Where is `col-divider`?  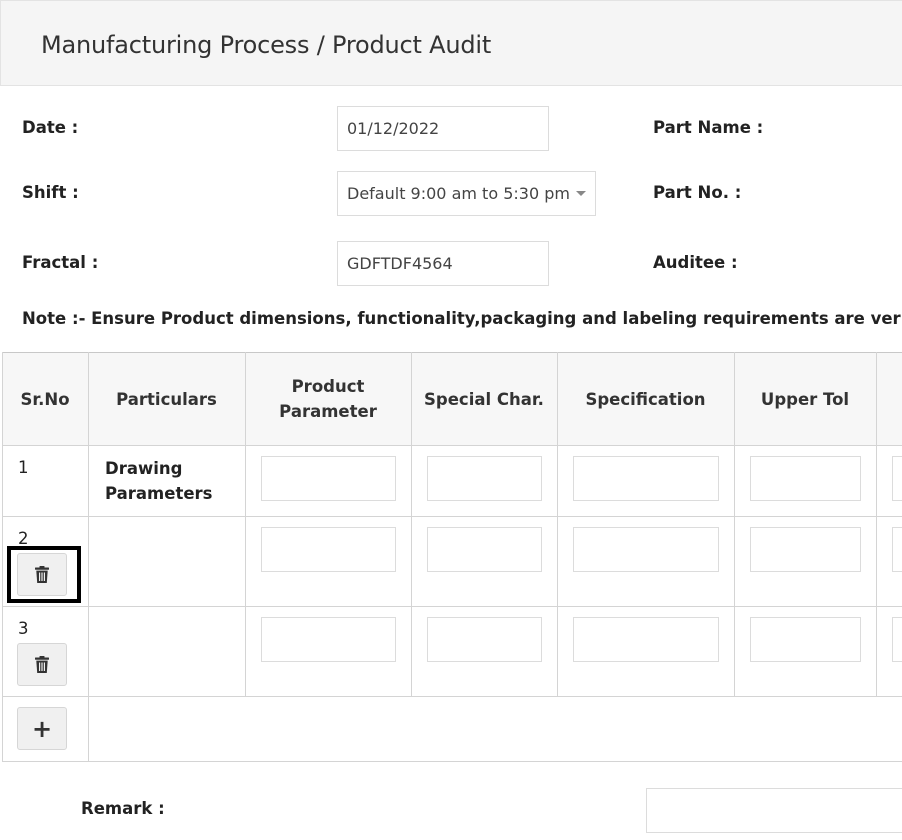
col-divider is located at coordinates (876, 524).